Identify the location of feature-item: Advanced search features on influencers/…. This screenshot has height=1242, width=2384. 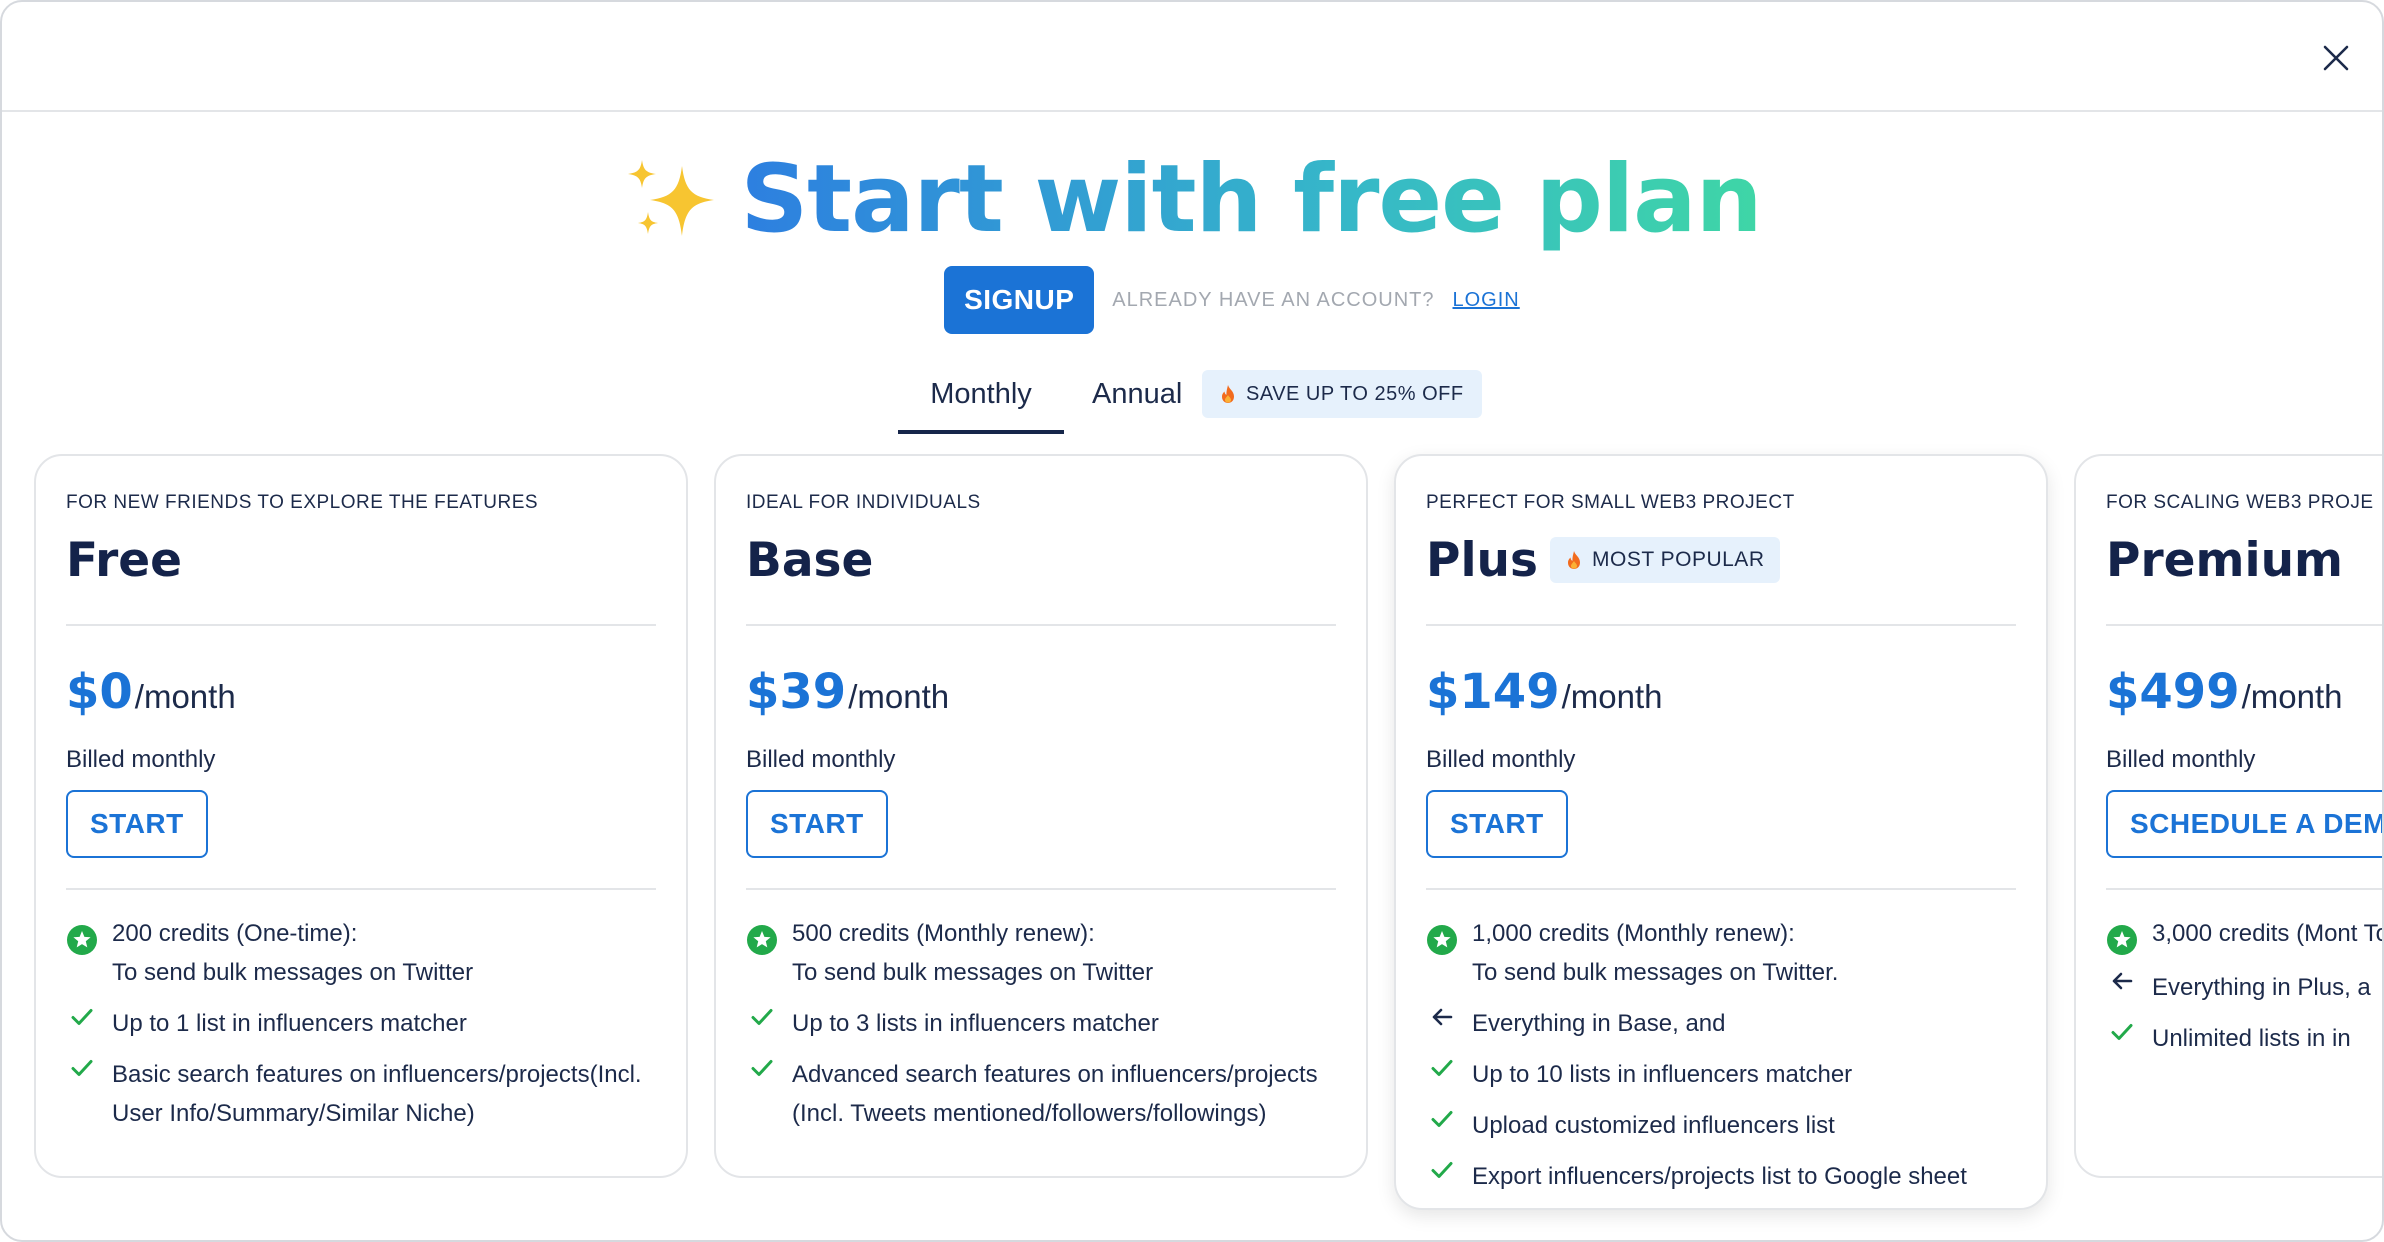
(1041, 1094).